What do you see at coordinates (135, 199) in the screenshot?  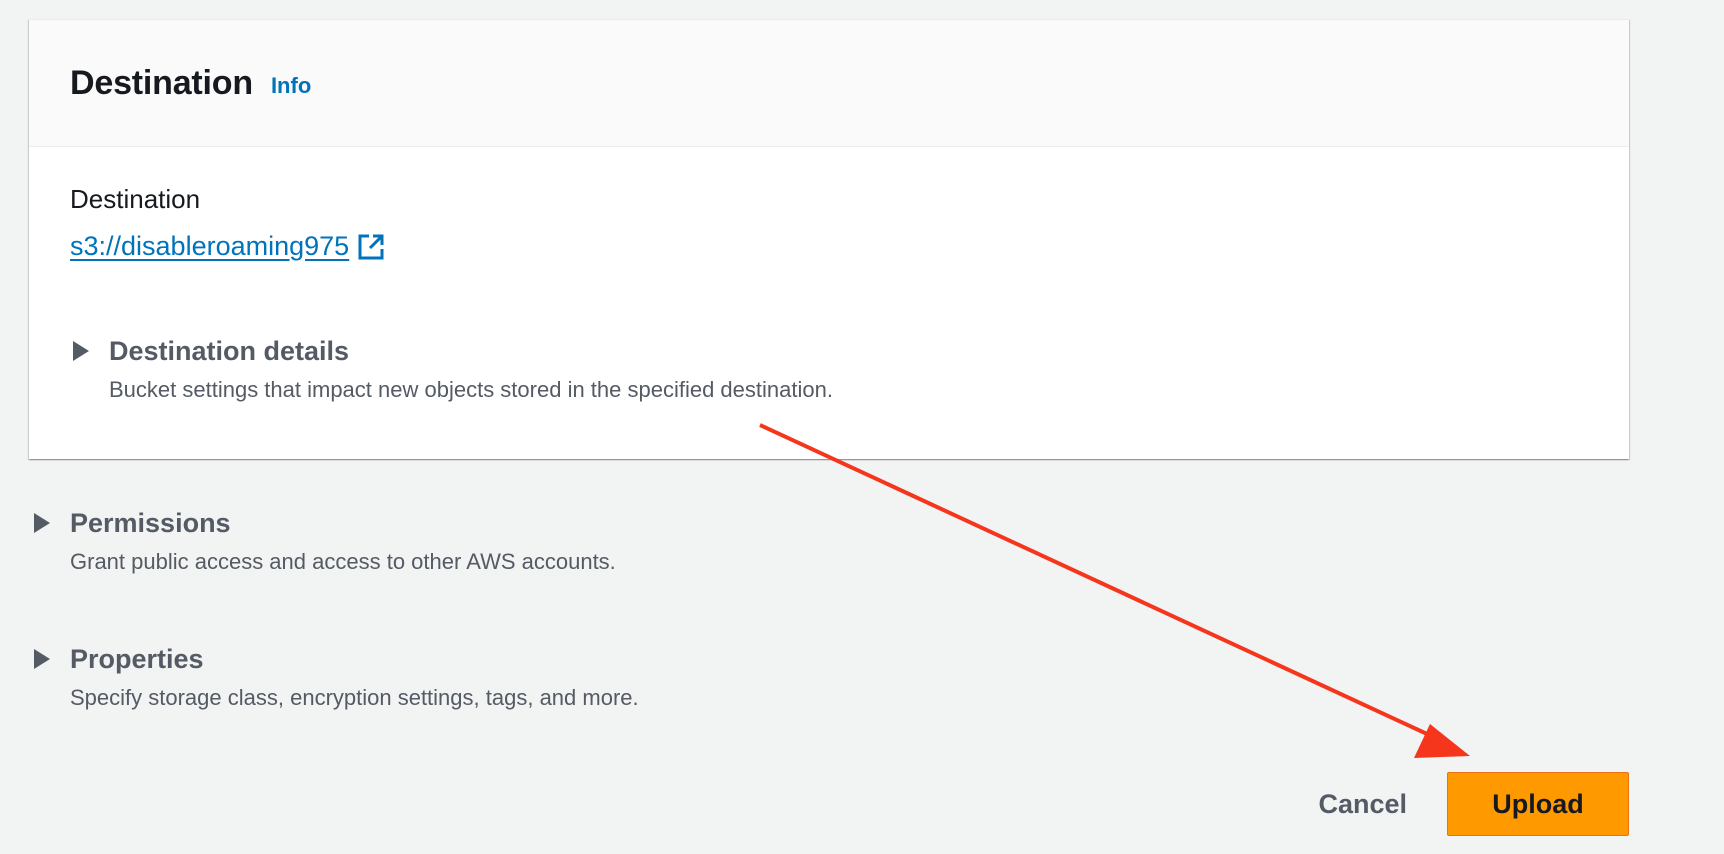 I see `destination-field-label: Destination` at bounding box center [135, 199].